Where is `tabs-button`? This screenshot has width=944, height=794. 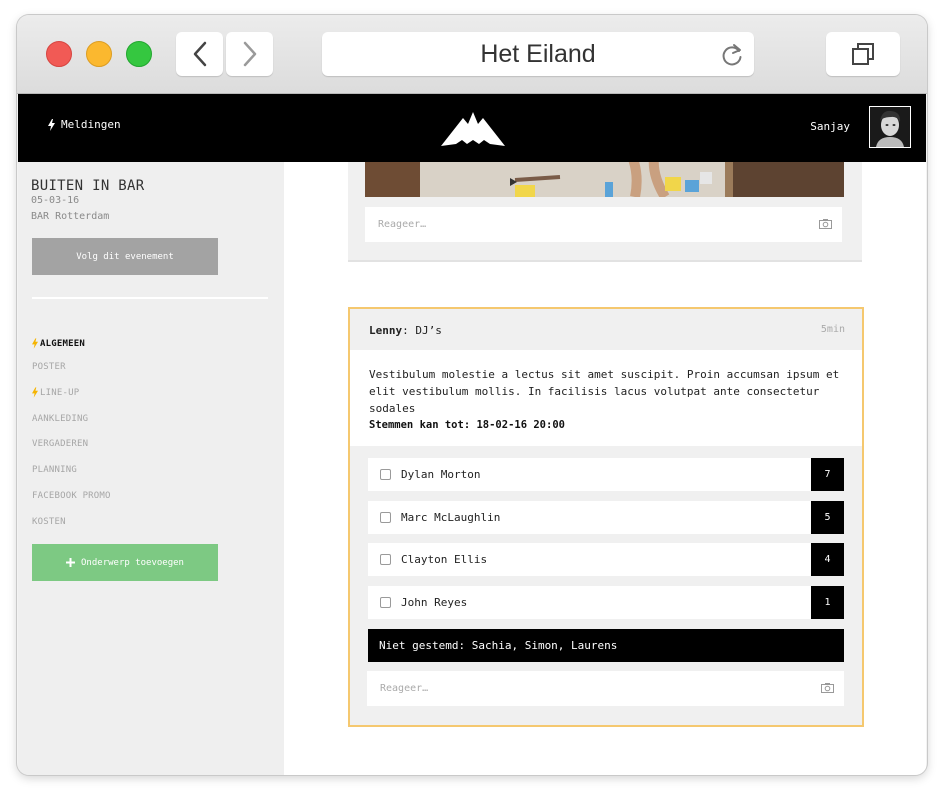 tabs-button is located at coordinates (863, 54).